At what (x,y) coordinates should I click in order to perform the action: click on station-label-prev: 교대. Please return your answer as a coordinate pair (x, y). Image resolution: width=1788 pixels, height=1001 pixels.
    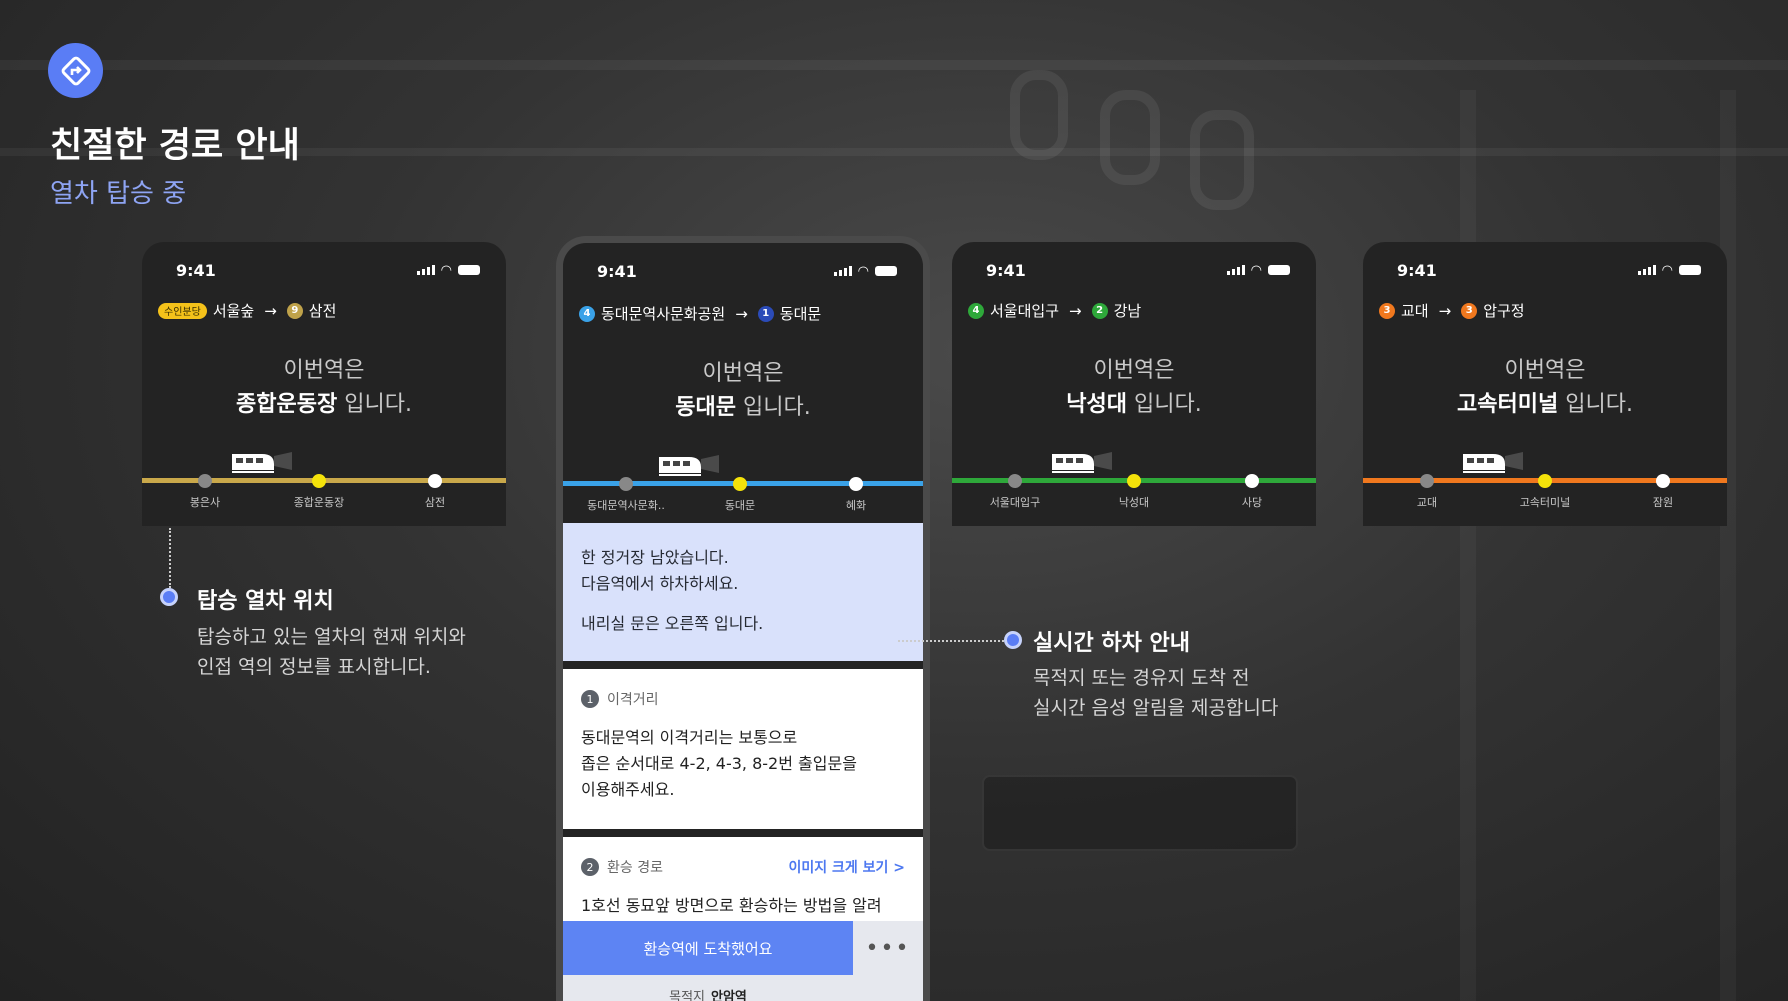
    Looking at the image, I should click on (1427, 502).